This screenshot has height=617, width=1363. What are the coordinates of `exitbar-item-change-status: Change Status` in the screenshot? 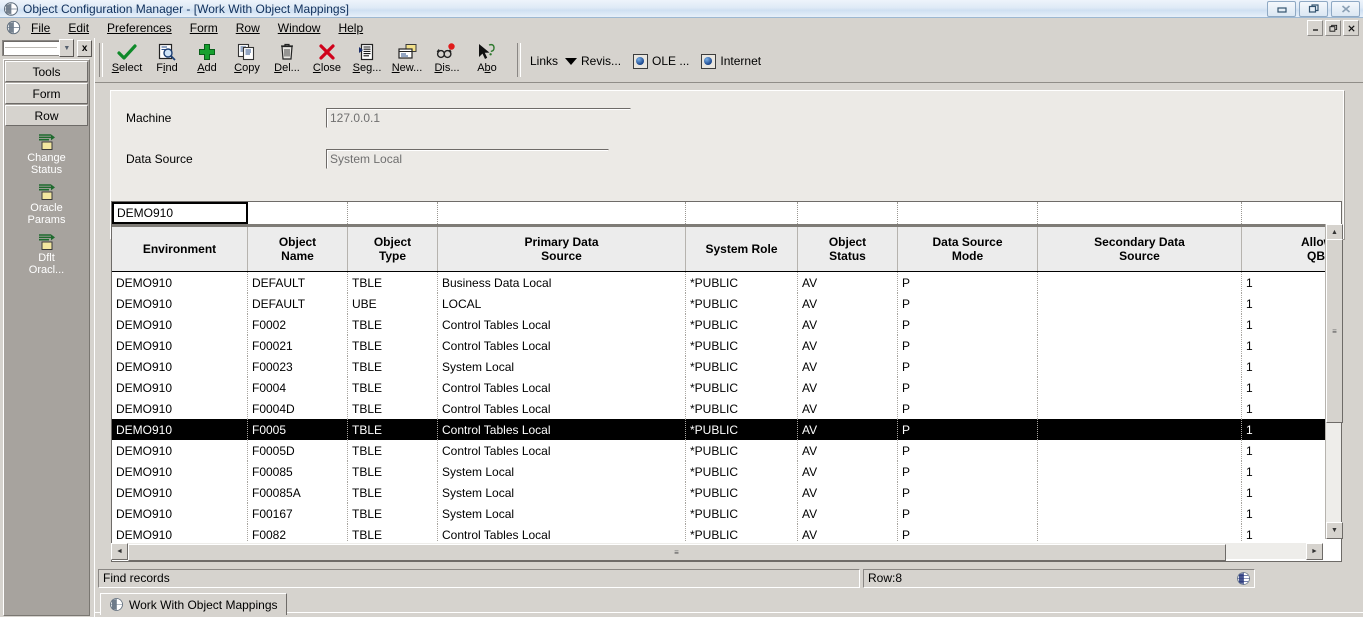 It's located at (46, 154).